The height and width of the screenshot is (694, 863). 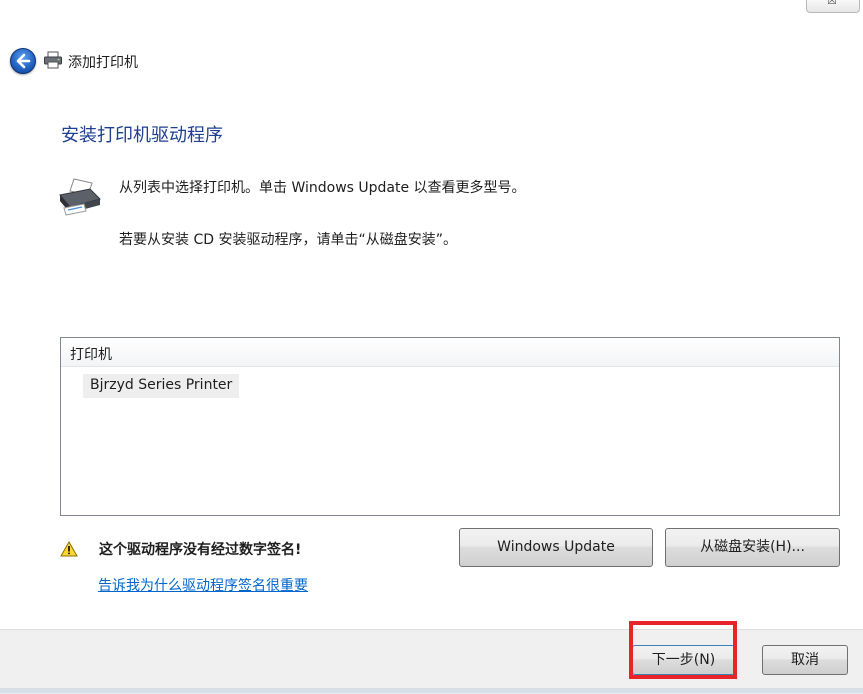 What do you see at coordinates (200, 550) in the screenshot?
I see `unsigned-driver-warning: 这个驱动程序没有经过数字签名!` at bounding box center [200, 550].